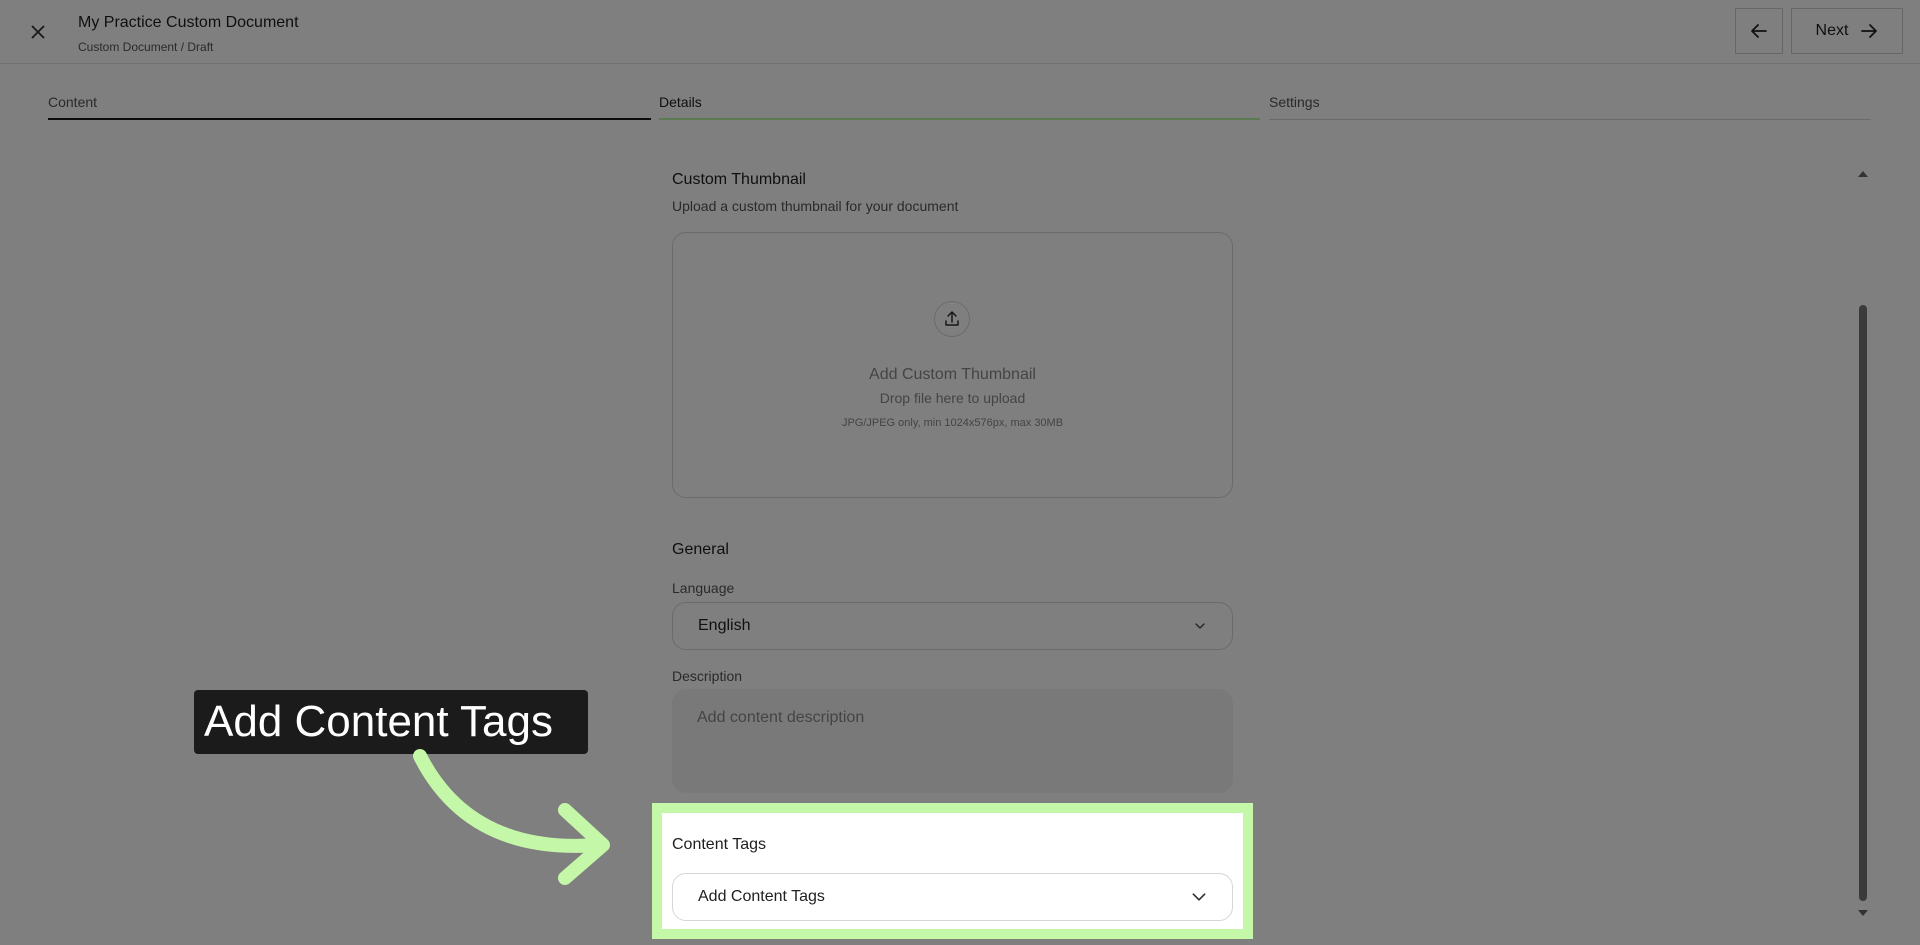  I want to click on arrow-right-icon, so click(1869, 31).